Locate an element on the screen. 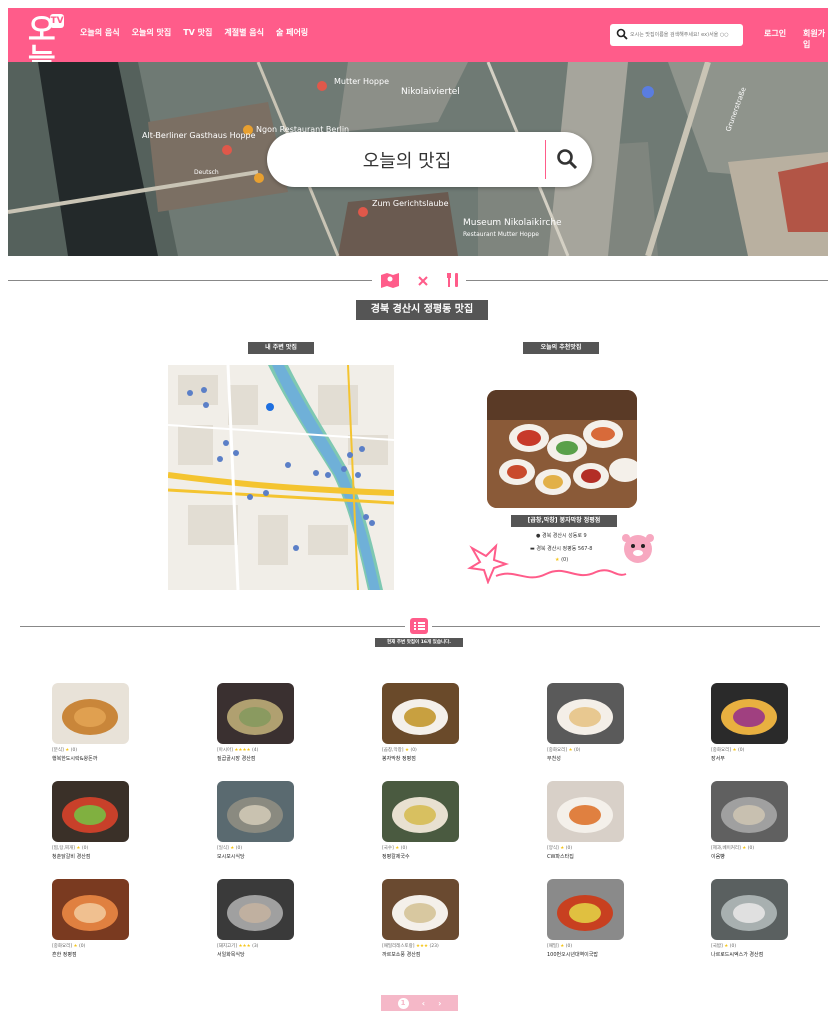 The width and height of the screenshot is (836, 1011). list-item: [패밀리레스토랑] ★★★ (23) 까르보소풍 경산점 is located at coordinates (421, 918).